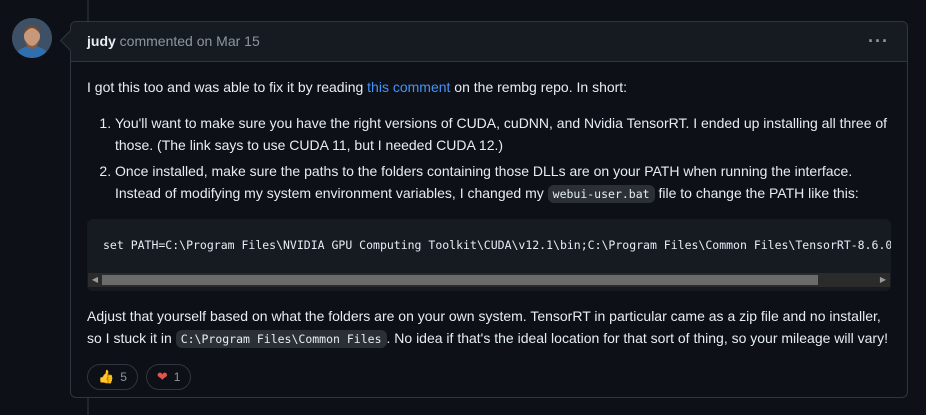 The image size is (926, 415). I want to click on scroll-left-icon: ◀, so click(95, 280).